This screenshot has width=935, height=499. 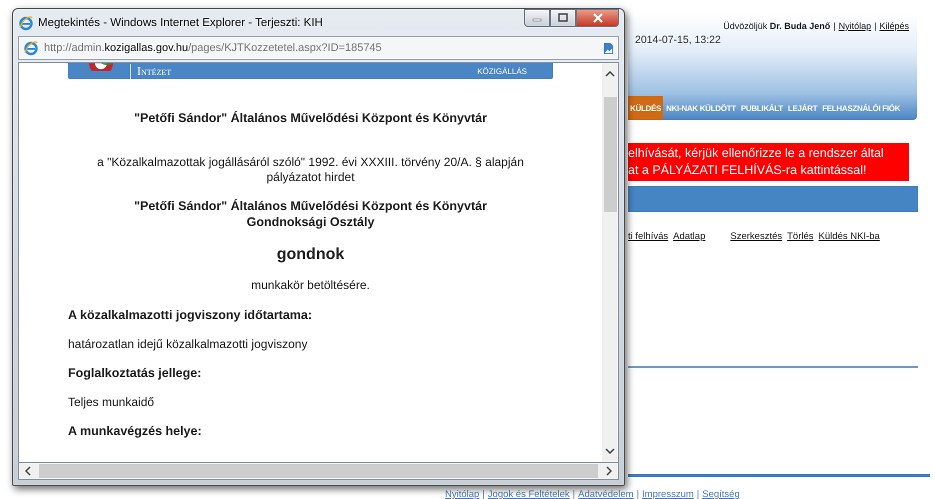 What do you see at coordinates (610, 262) in the screenshot?
I see `vertical-scrollbar` at bounding box center [610, 262].